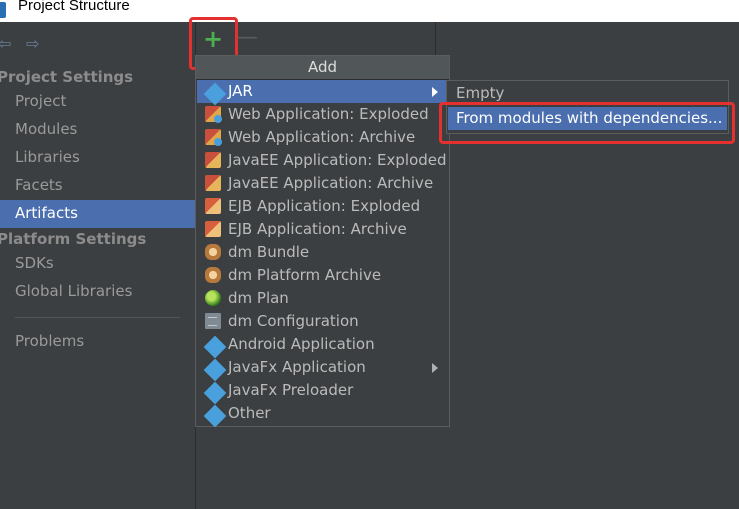 This screenshot has height=509, width=739. I want to click on menu-item-label: dm Platform Archive, so click(305, 275).